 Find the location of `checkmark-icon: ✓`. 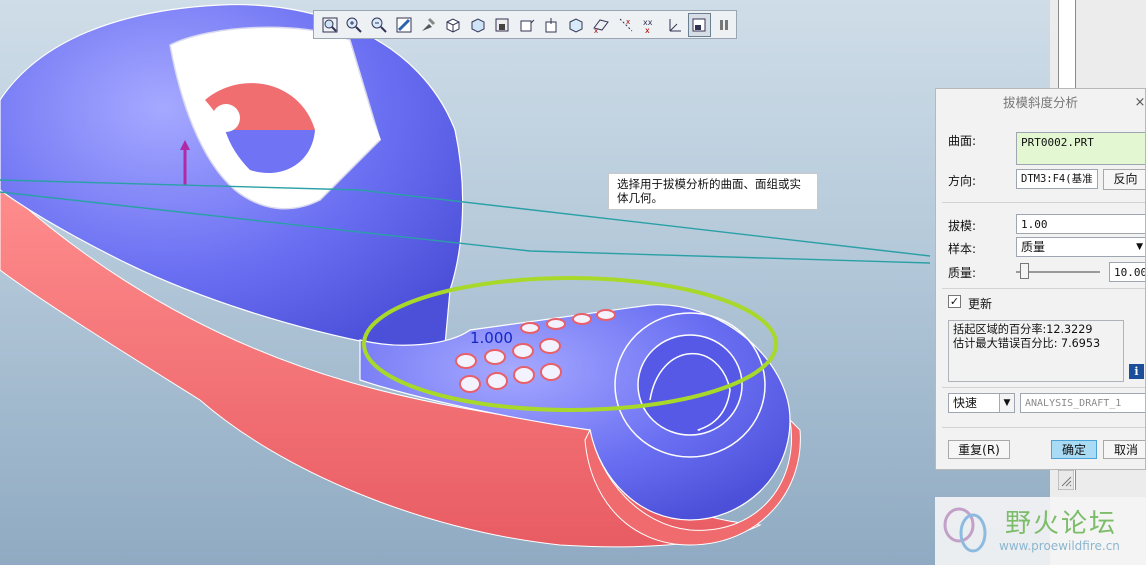

checkmark-icon: ✓ is located at coordinates (954, 301).